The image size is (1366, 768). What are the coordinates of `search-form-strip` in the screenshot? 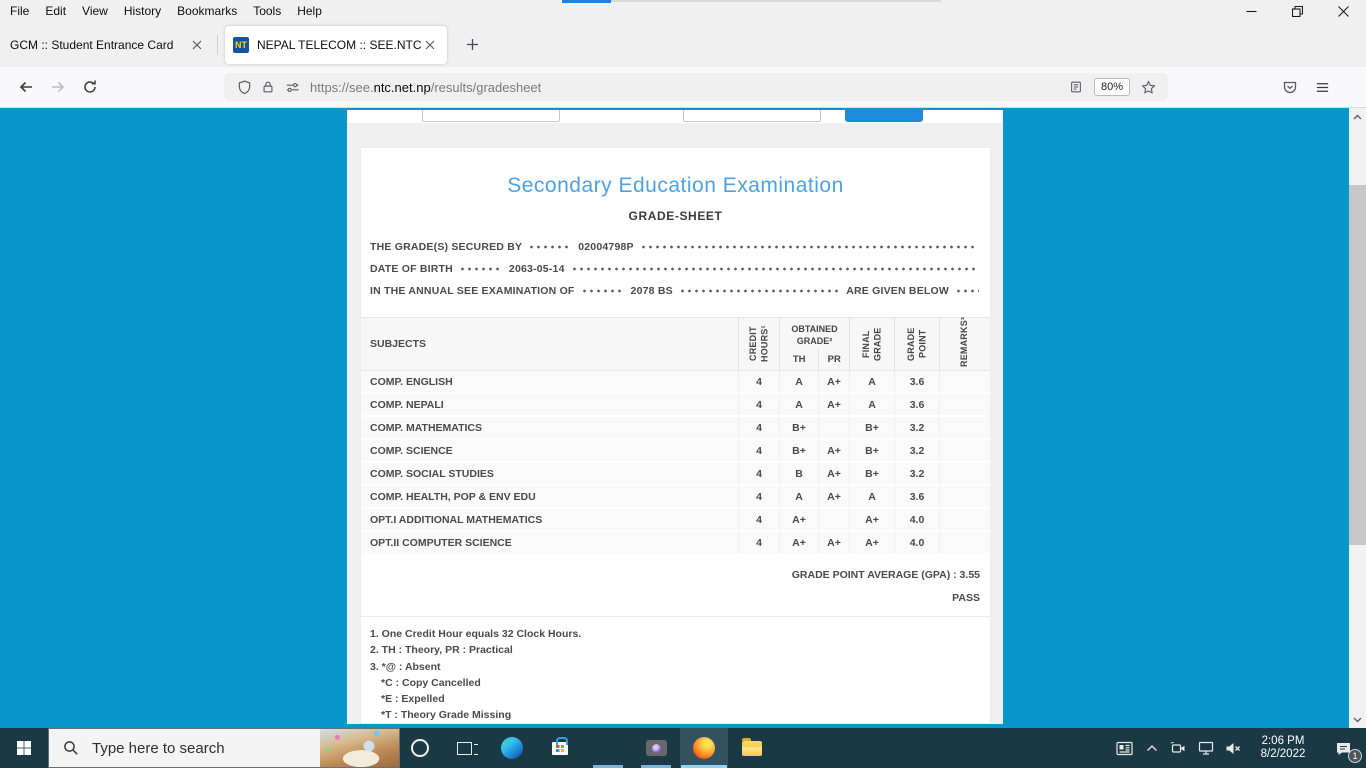 It's located at (675, 116).